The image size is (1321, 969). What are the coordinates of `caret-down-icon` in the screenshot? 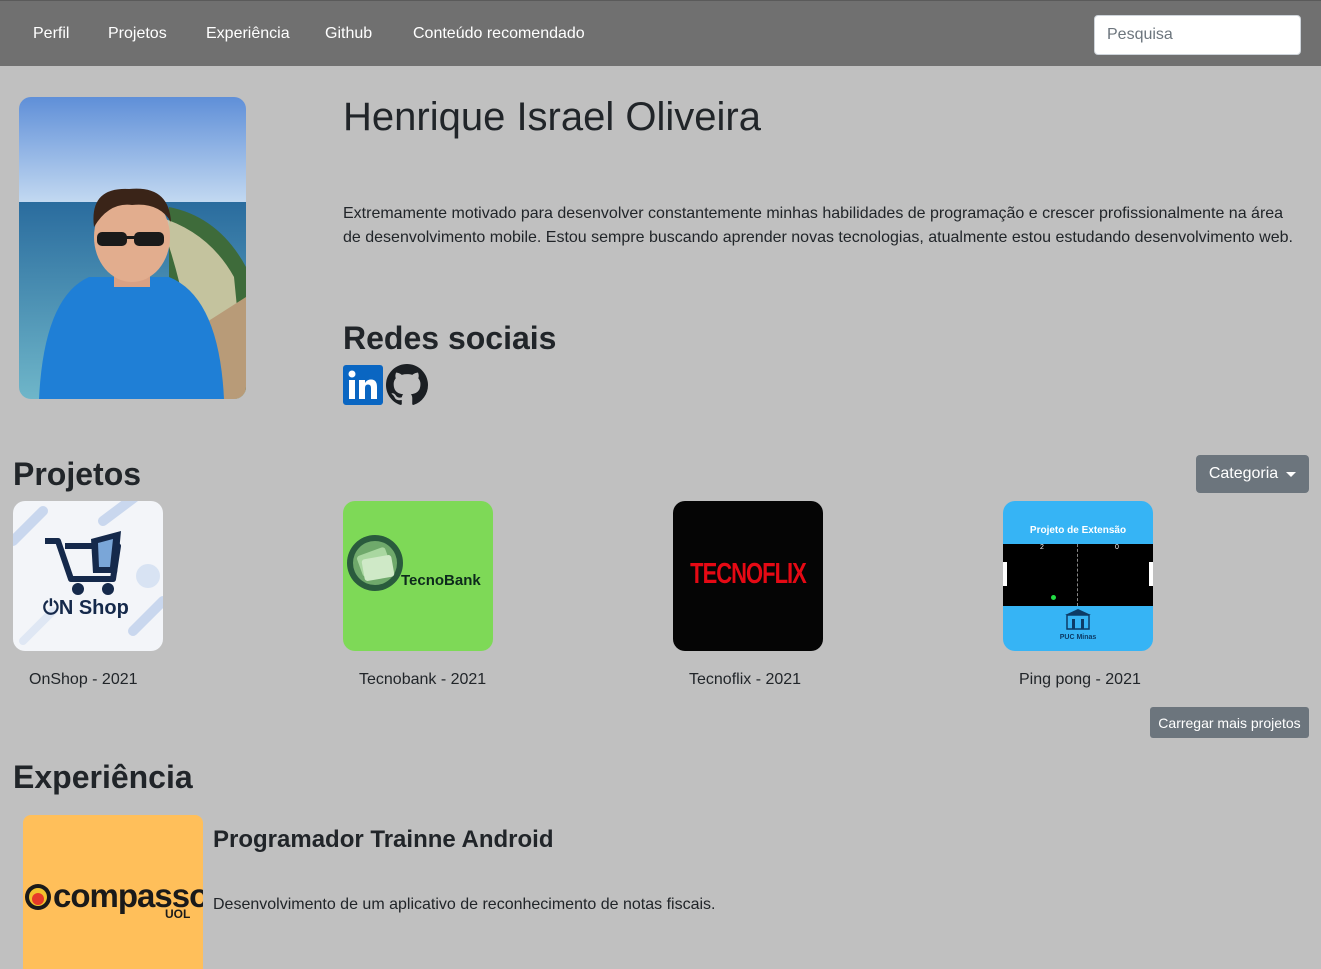 It's located at (1291, 474).